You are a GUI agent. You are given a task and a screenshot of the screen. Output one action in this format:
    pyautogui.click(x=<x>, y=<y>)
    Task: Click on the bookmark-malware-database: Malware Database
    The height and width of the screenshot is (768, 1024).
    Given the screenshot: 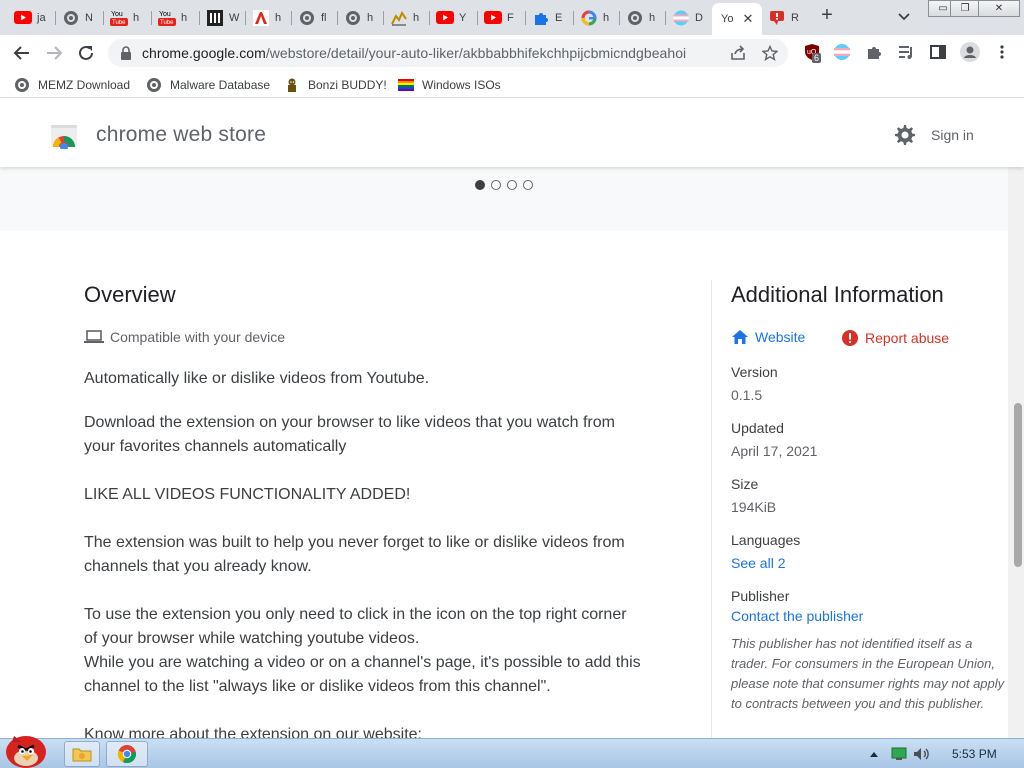 What is the action you would take?
    pyautogui.click(x=208, y=85)
    